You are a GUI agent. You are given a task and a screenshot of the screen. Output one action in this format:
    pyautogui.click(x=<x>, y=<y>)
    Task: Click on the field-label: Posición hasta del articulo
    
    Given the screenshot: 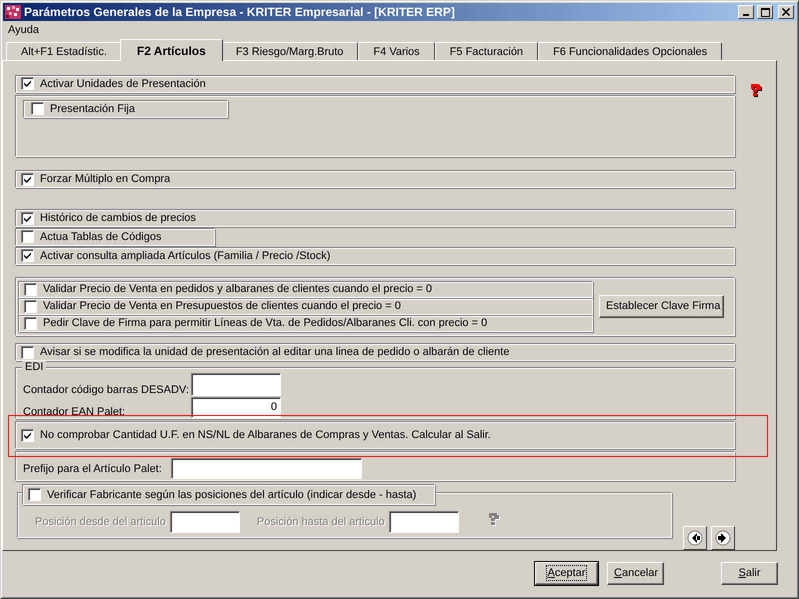 What is the action you would take?
    pyautogui.click(x=320, y=522)
    